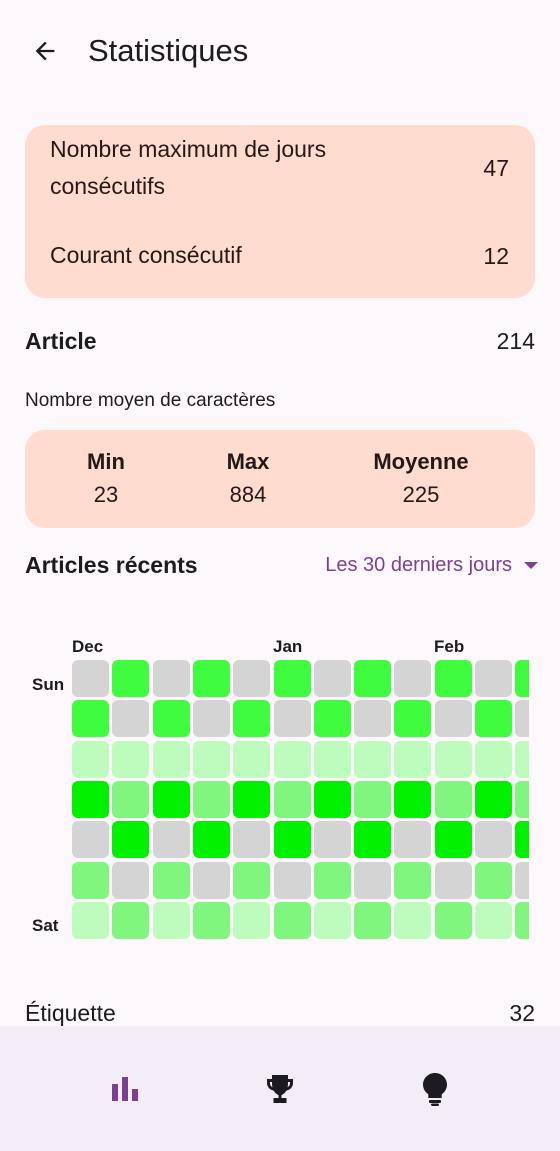  Describe the element at coordinates (248, 480) in the screenshot. I see `max-column: Max 884` at that location.